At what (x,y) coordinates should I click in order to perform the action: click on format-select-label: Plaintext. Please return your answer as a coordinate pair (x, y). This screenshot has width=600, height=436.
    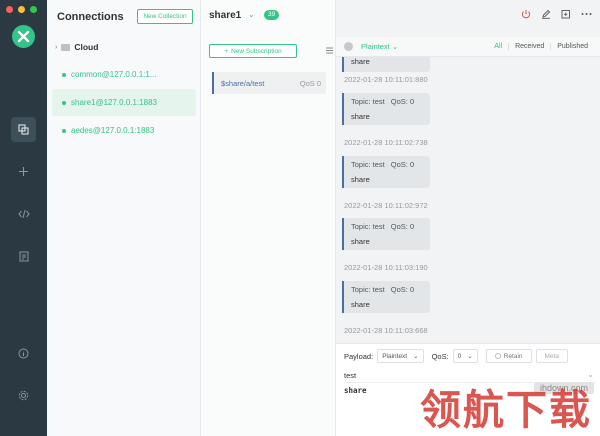
    Looking at the image, I should click on (375, 46).